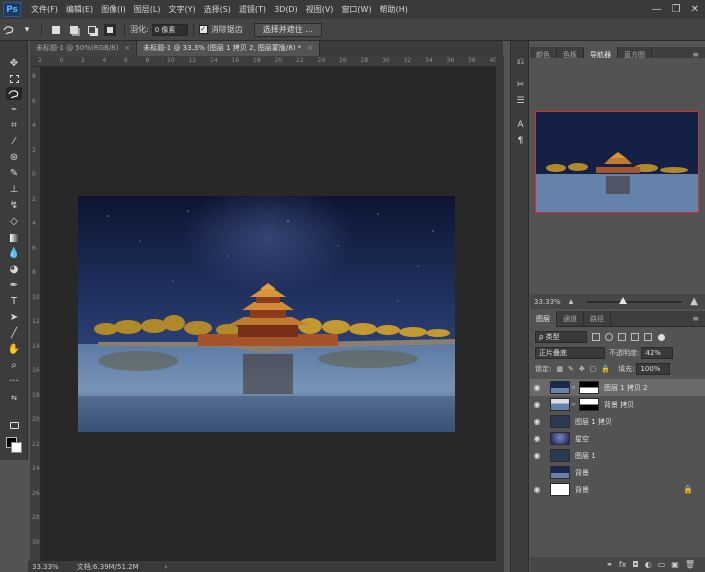  What do you see at coordinates (27, 30) in the screenshot?
I see `chevron-down-icon: ▾` at bounding box center [27, 30].